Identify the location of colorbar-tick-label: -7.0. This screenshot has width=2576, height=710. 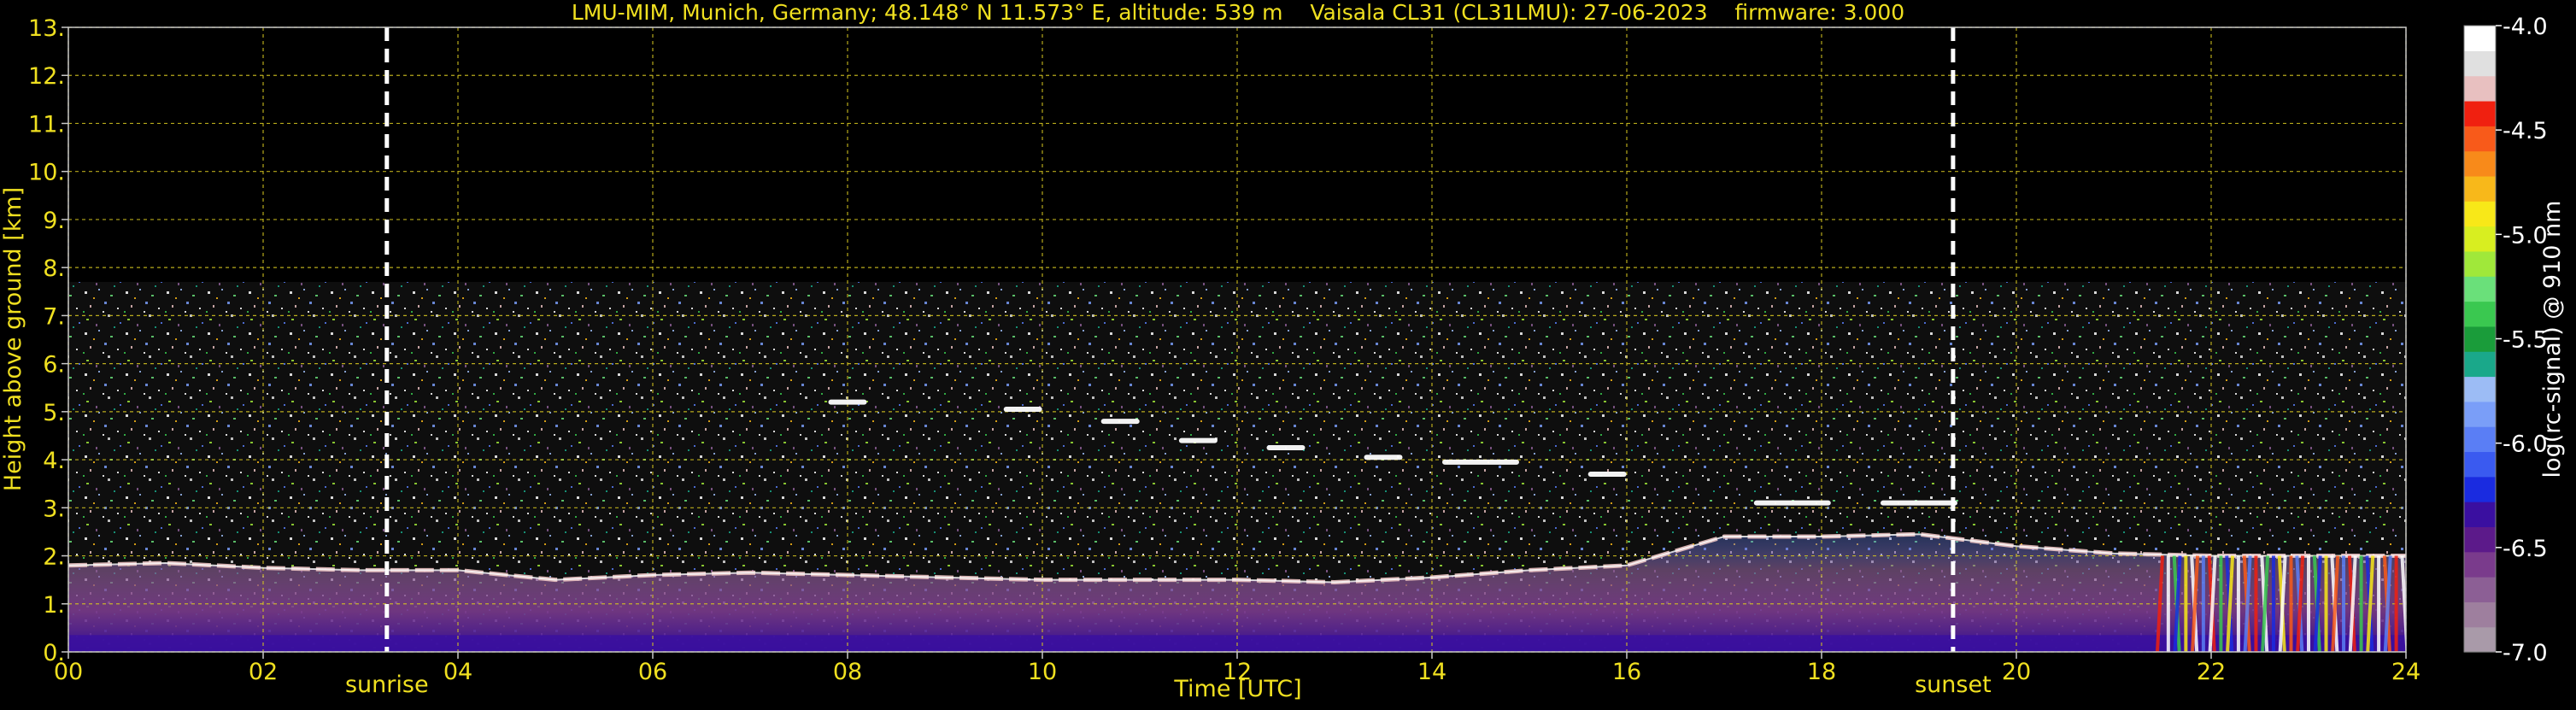
(2525, 653).